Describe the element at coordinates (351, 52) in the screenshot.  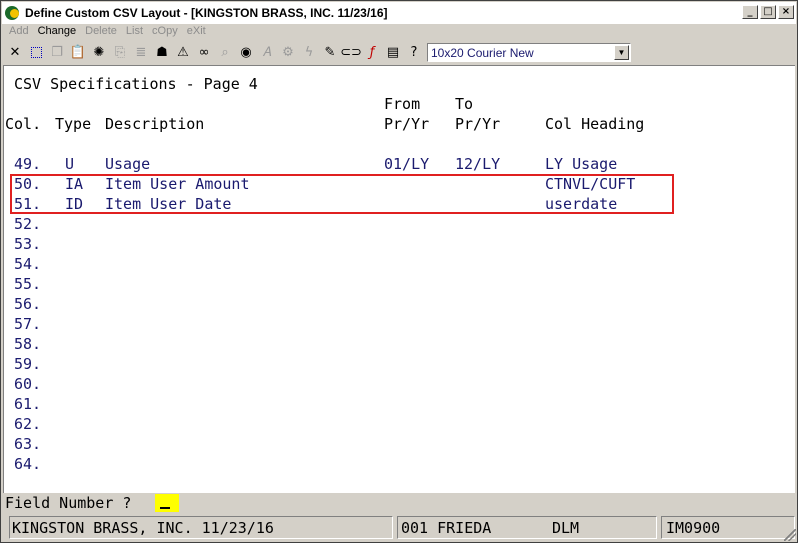
I see `link-icon: ⊂⊃` at that location.